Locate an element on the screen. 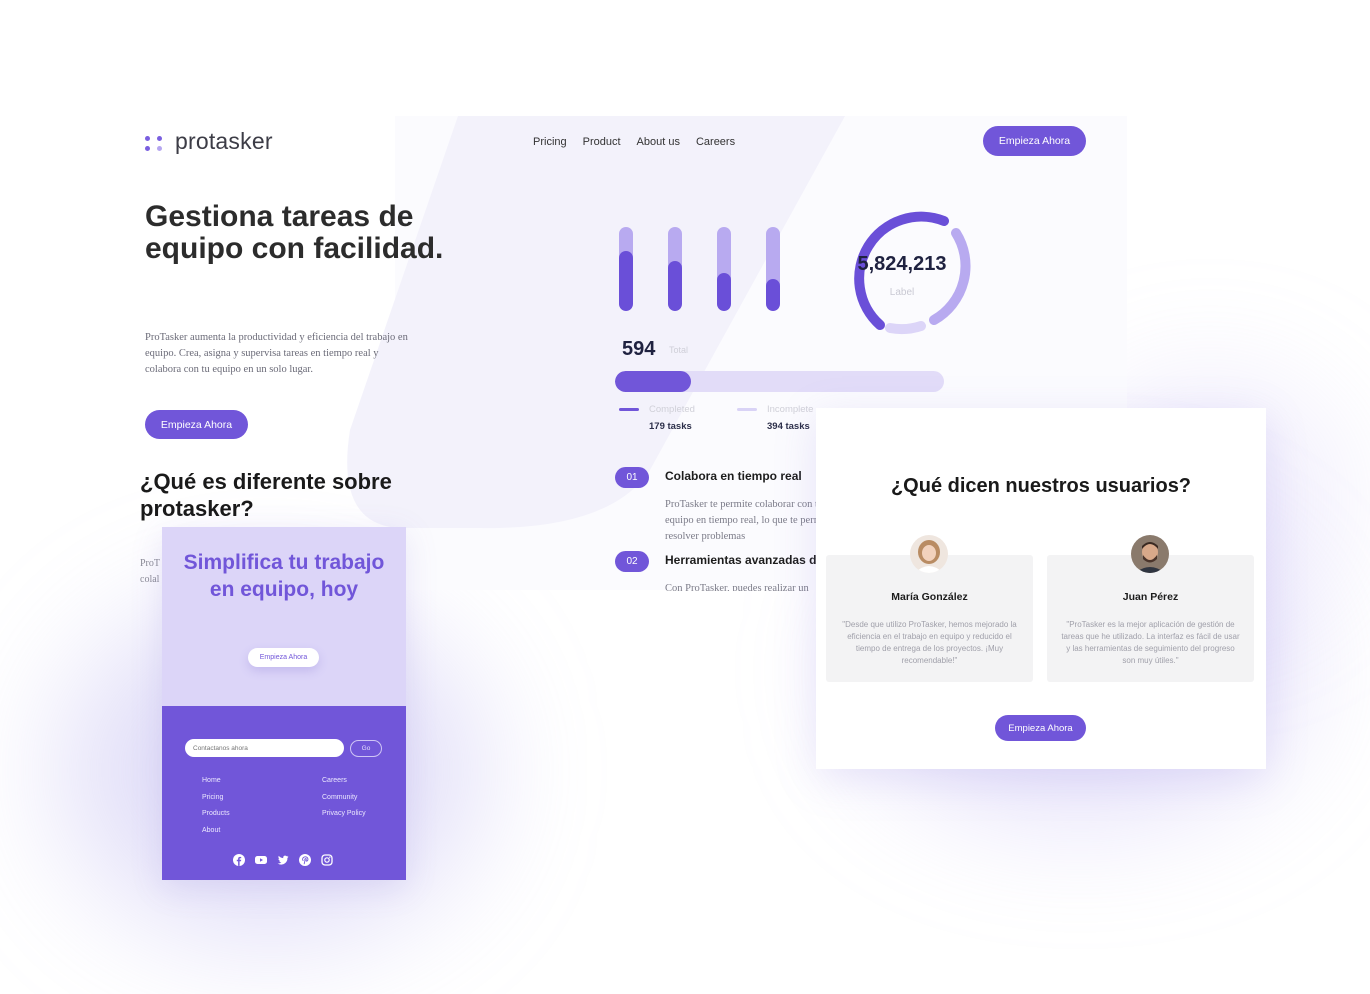 The image size is (1370, 994). footer-link-careers: Careers is located at coordinates (344, 781).